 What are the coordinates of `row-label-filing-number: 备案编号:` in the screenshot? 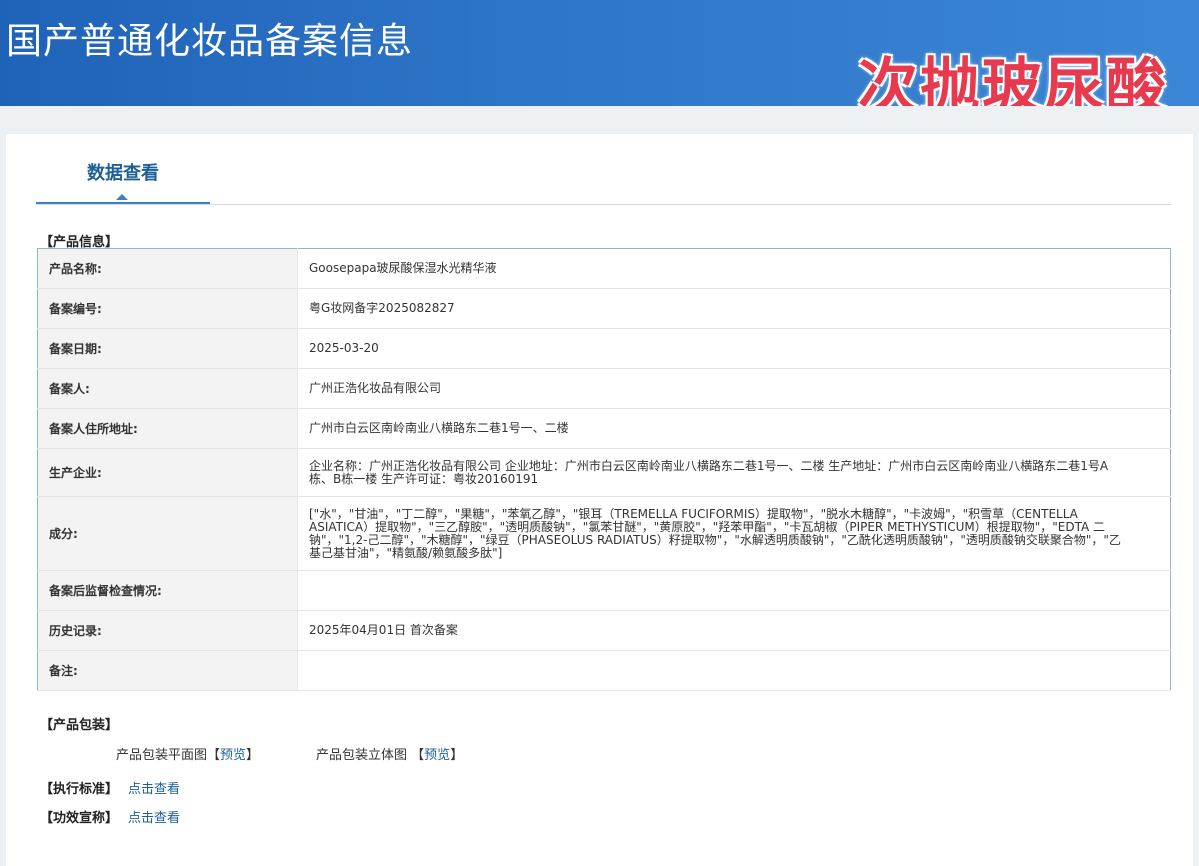 It's located at (167, 308).